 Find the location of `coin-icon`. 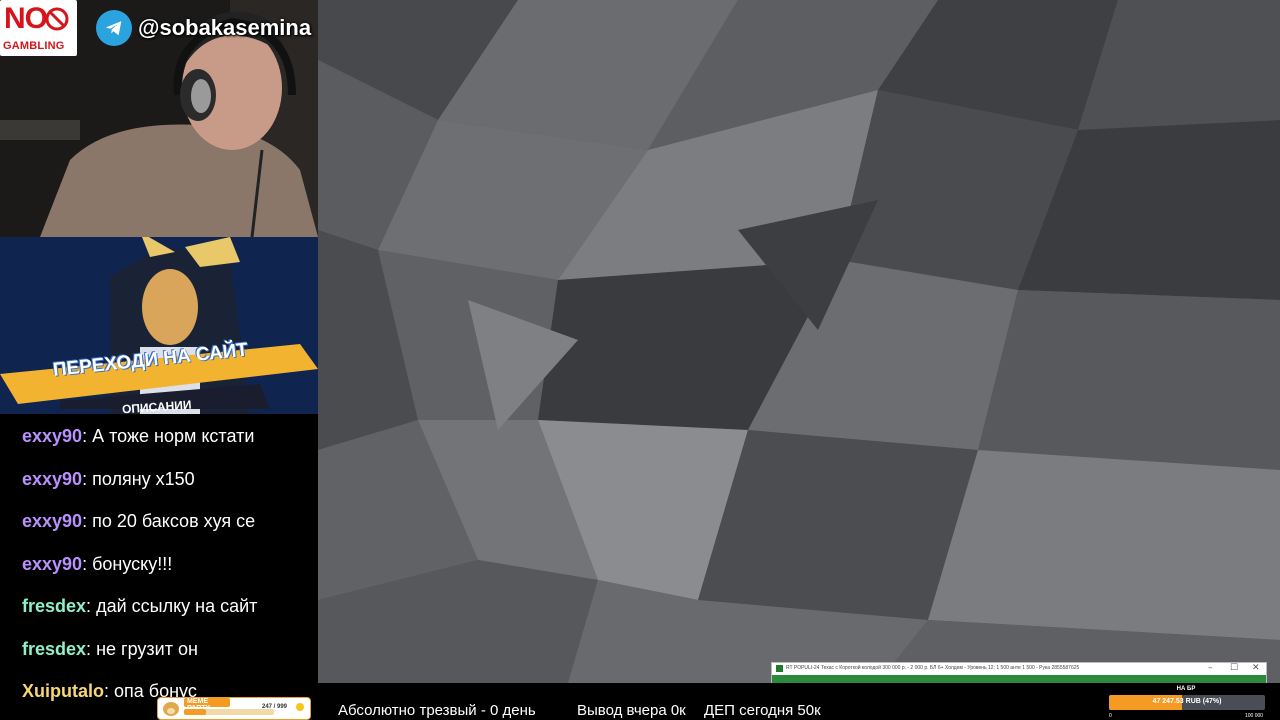

coin-icon is located at coordinates (300, 707).